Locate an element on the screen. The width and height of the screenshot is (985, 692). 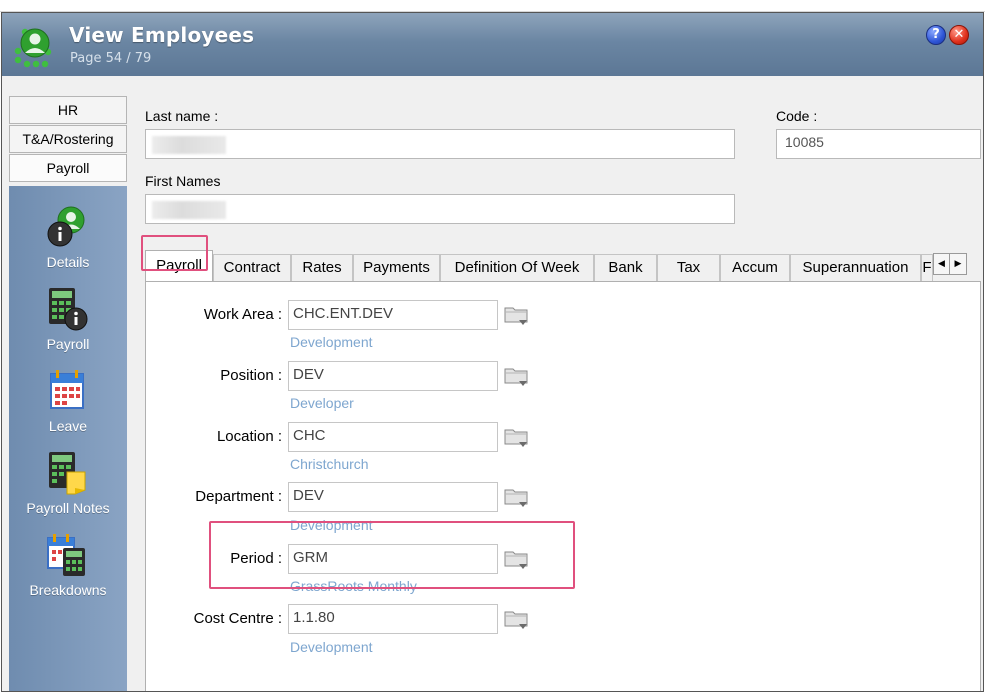
nav-tab-hr: HR is located at coordinates (68, 110).